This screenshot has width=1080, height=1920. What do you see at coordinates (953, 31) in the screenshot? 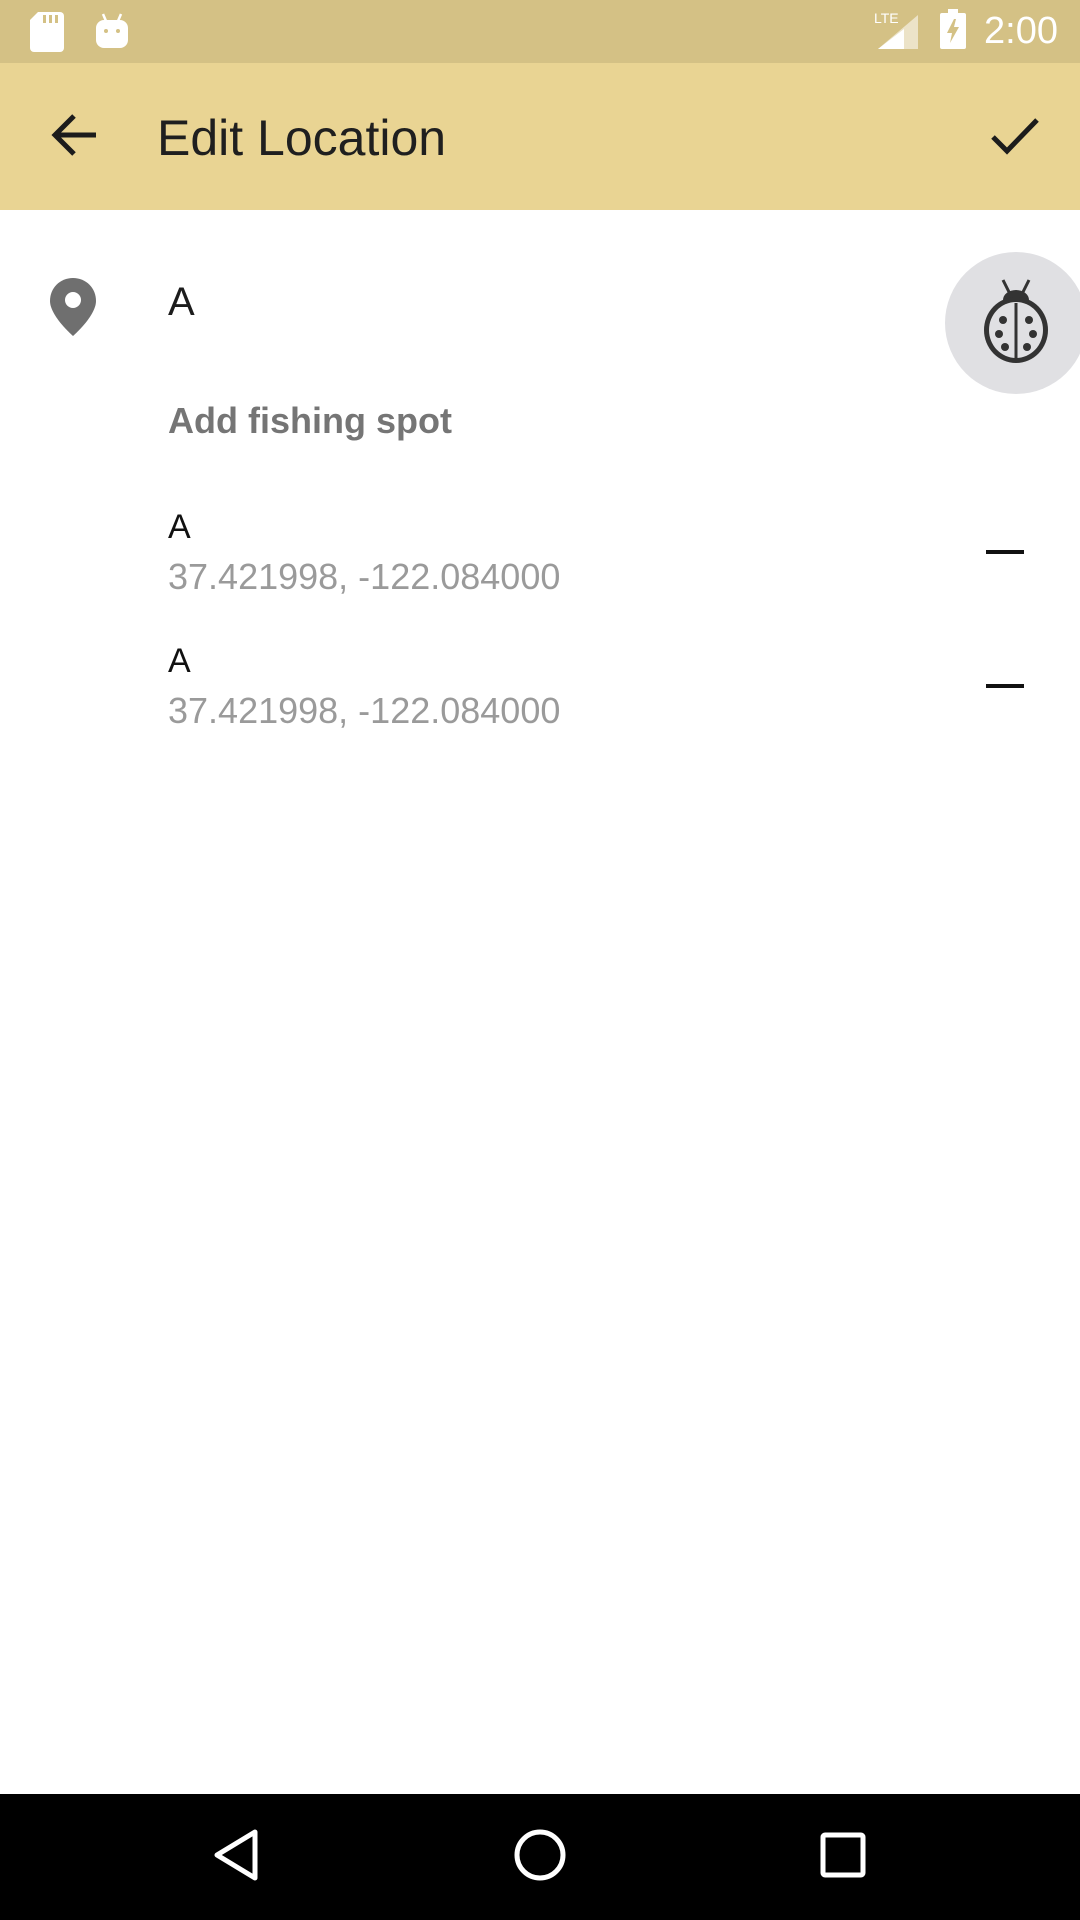
I see `battery-charging-icon` at bounding box center [953, 31].